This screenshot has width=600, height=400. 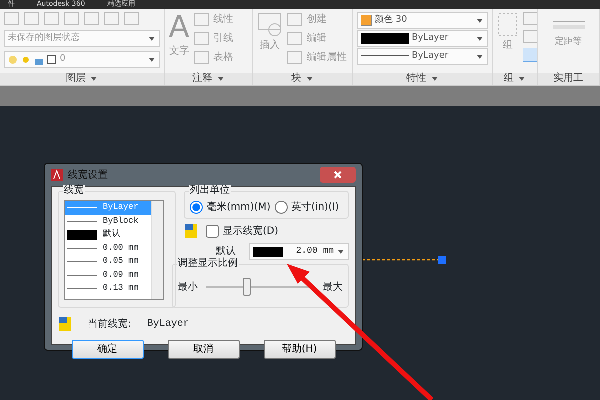 What do you see at coordinates (299, 251) in the screenshot?
I see `default-dropdown: 2.00 mm` at bounding box center [299, 251].